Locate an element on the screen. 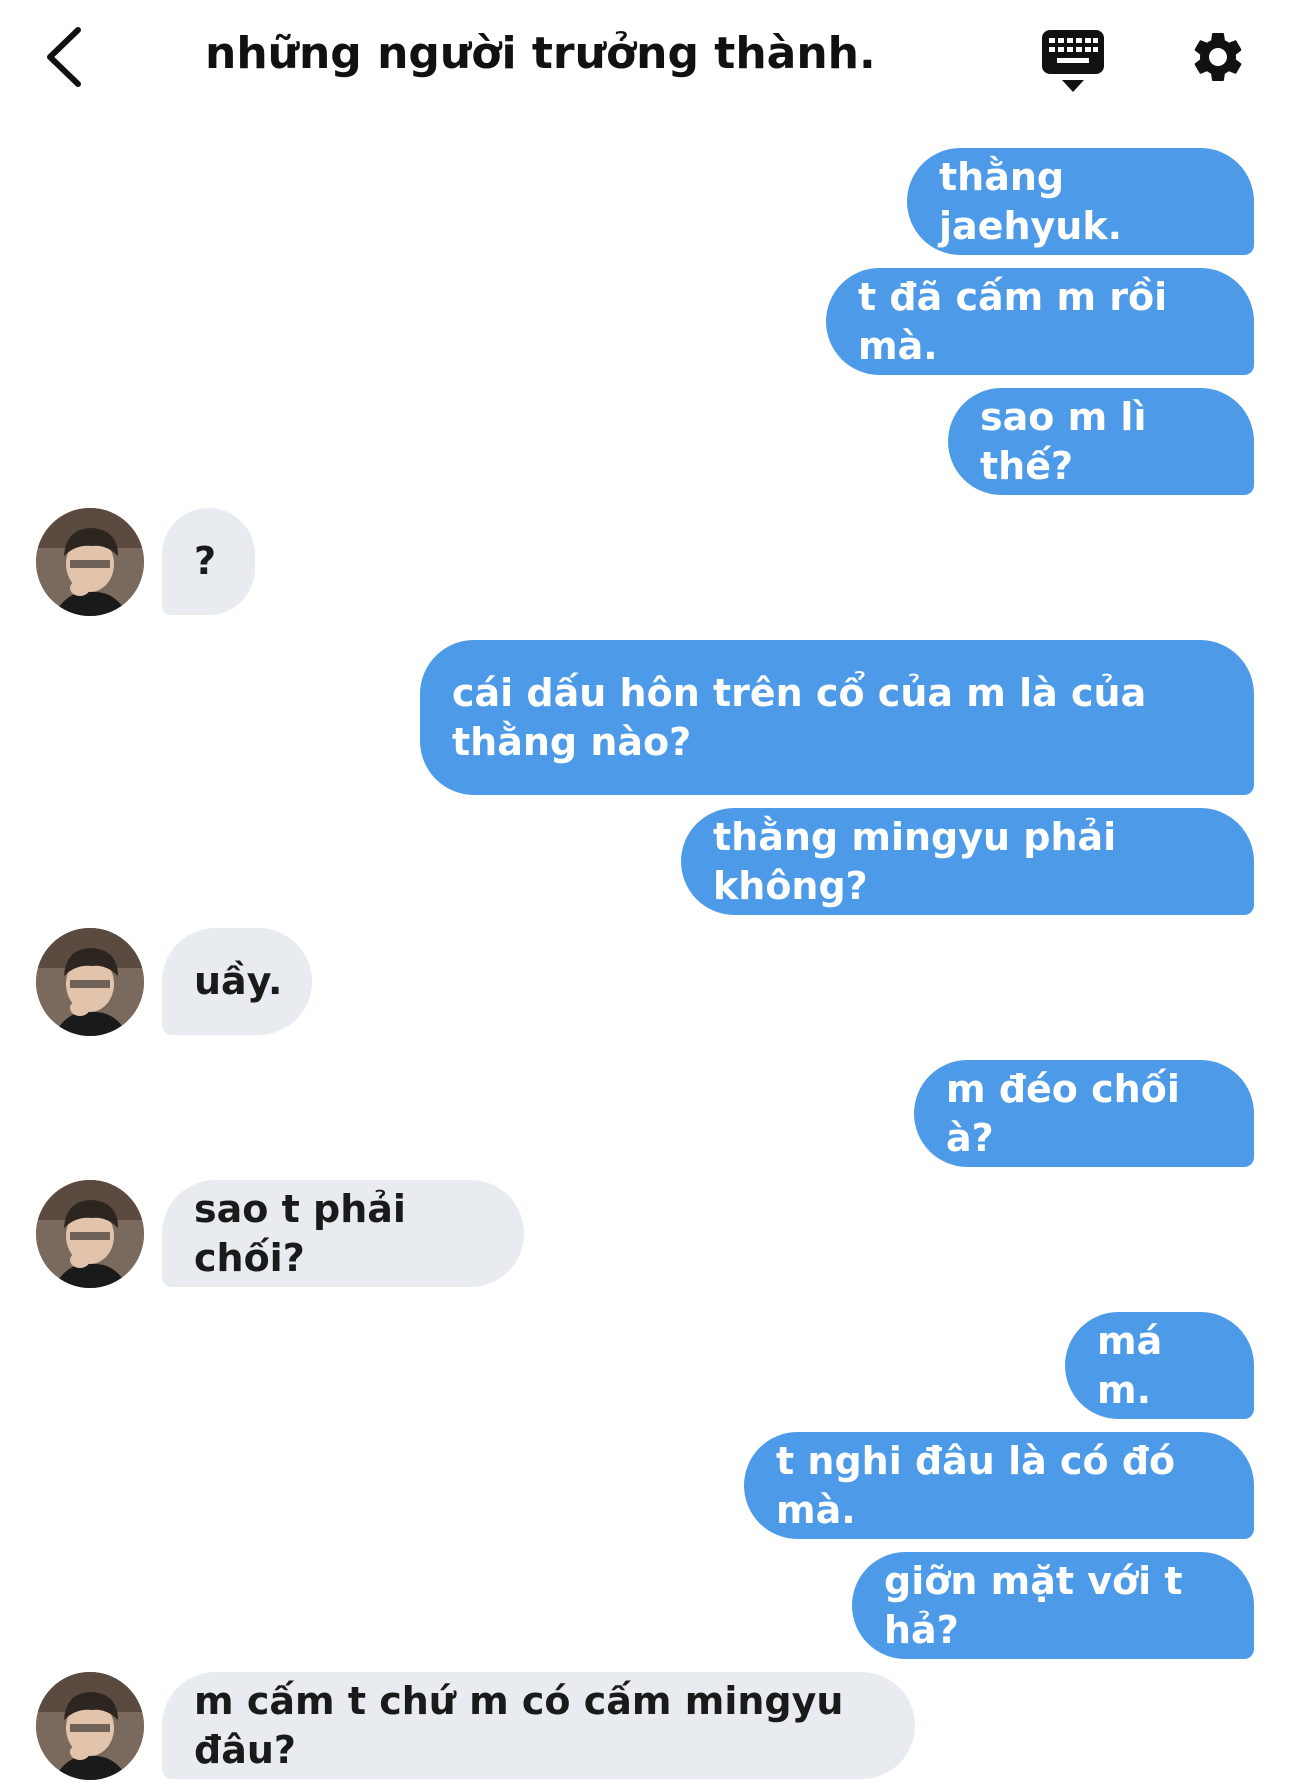 This screenshot has height=1792, width=1290. outgoing-message: giỡn mặt với t hả? is located at coordinates (1053, 1605).